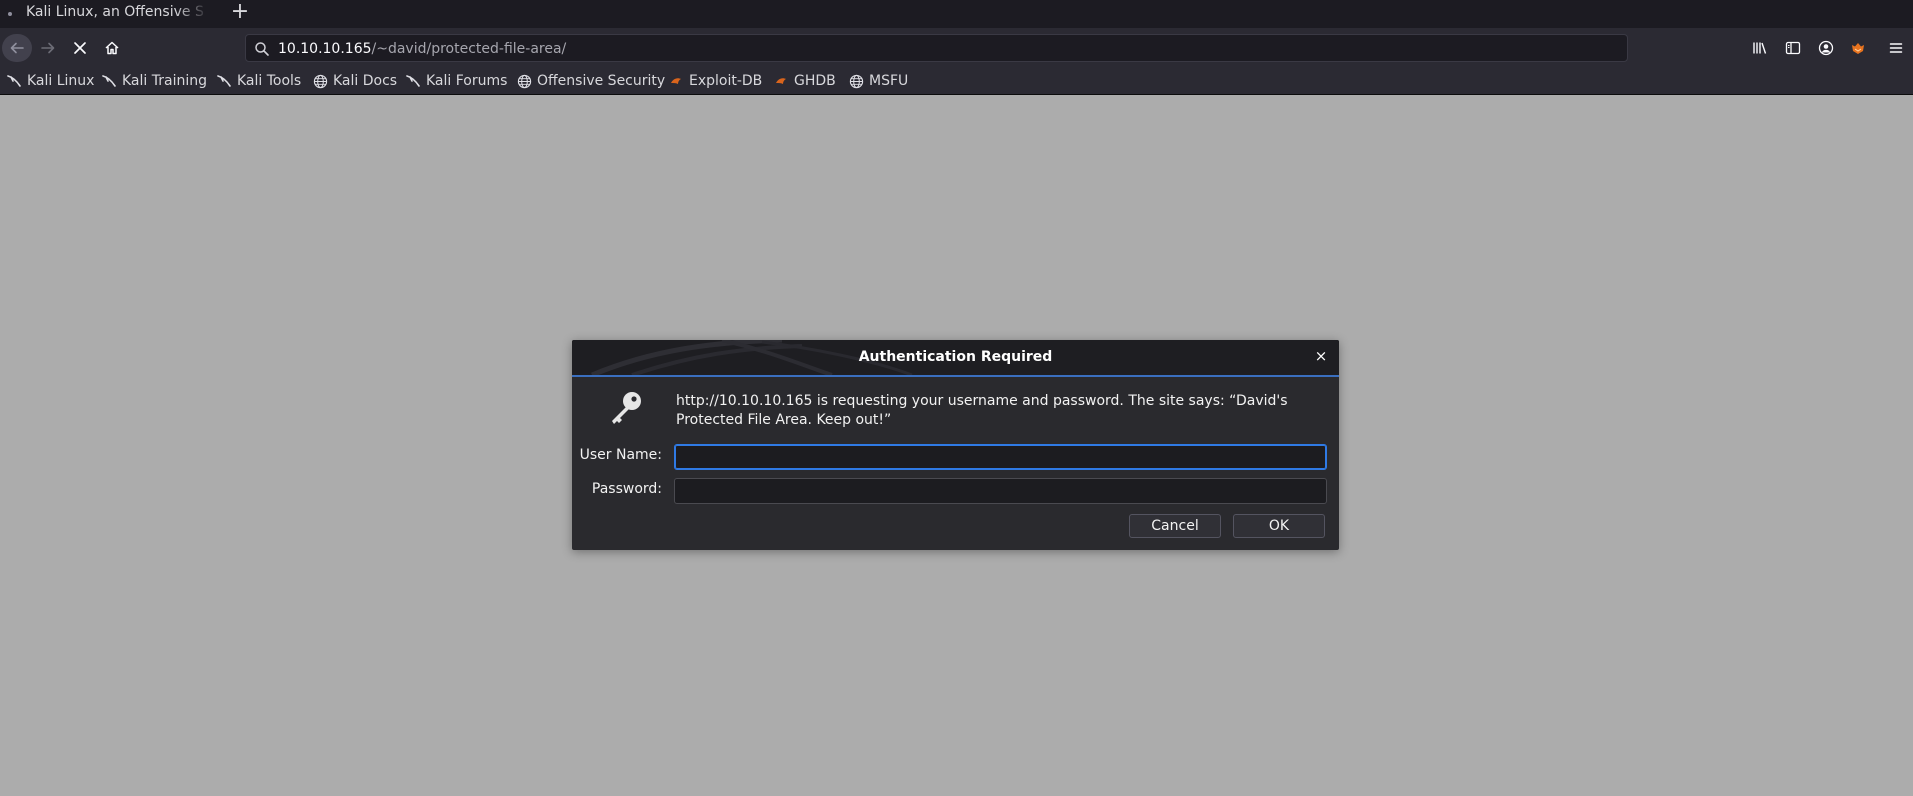 Image resolution: width=1913 pixels, height=796 pixels. I want to click on bookmark-ghdb: GHDB, so click(804, 81).